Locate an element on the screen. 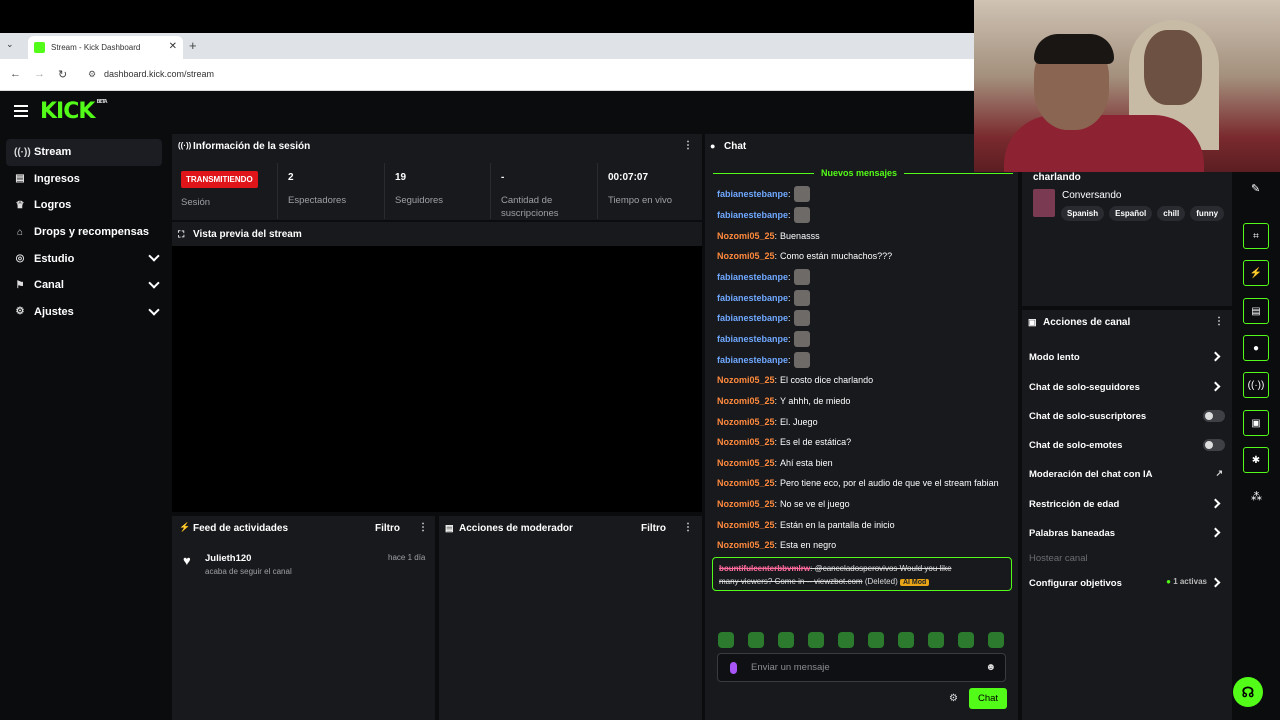 The width and height of the screenshot is (1280, 720). heart-icon: ♥ is located at coordinates (187, 560).